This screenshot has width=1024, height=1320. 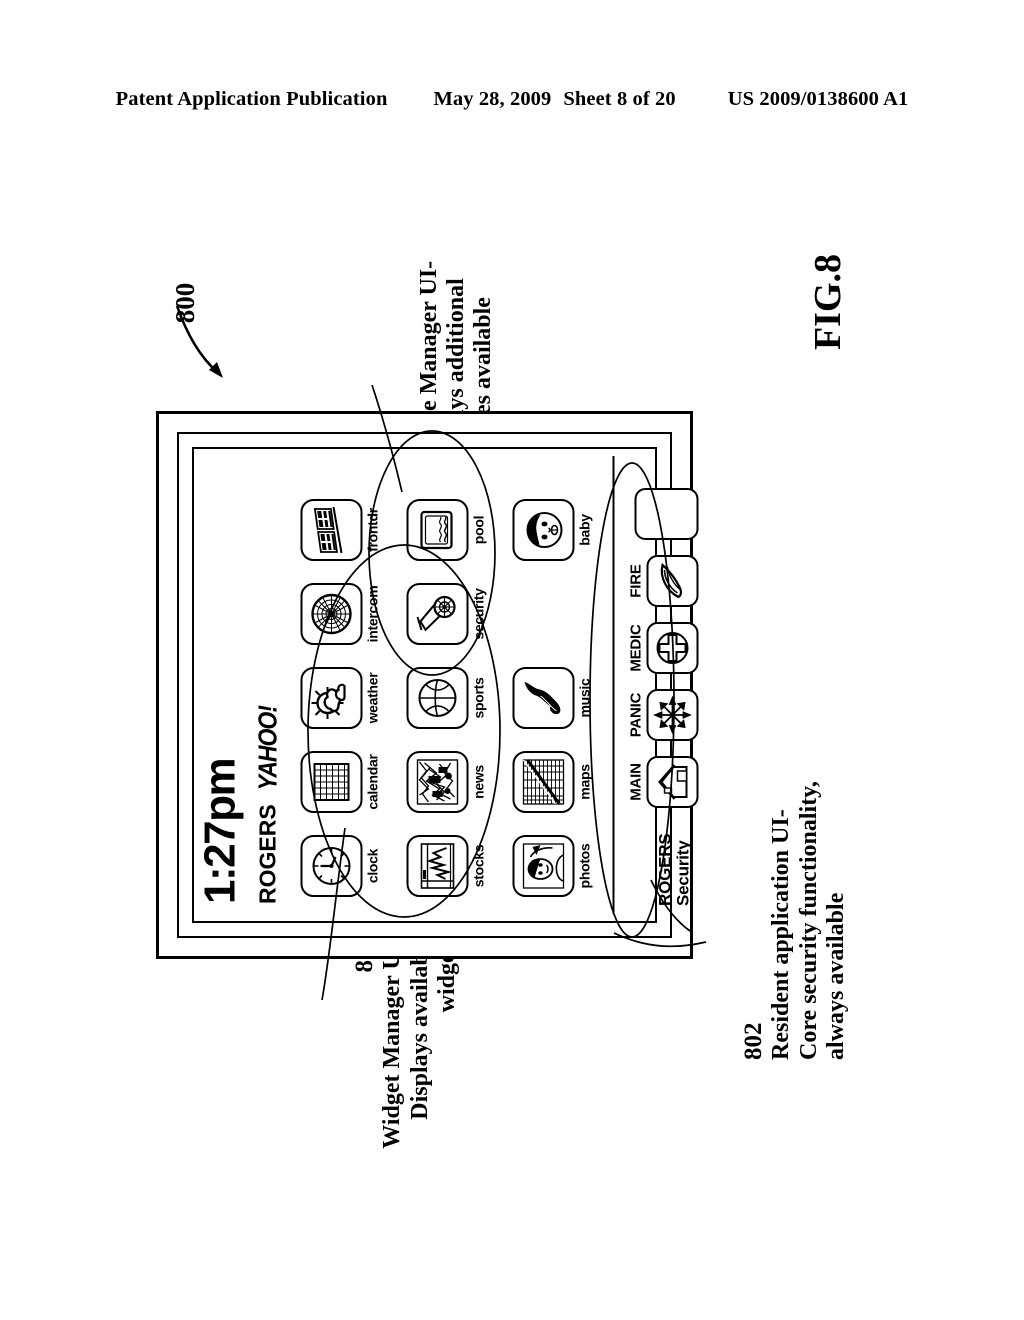 I want to click on flame-icon, so click(x=672, y=581).